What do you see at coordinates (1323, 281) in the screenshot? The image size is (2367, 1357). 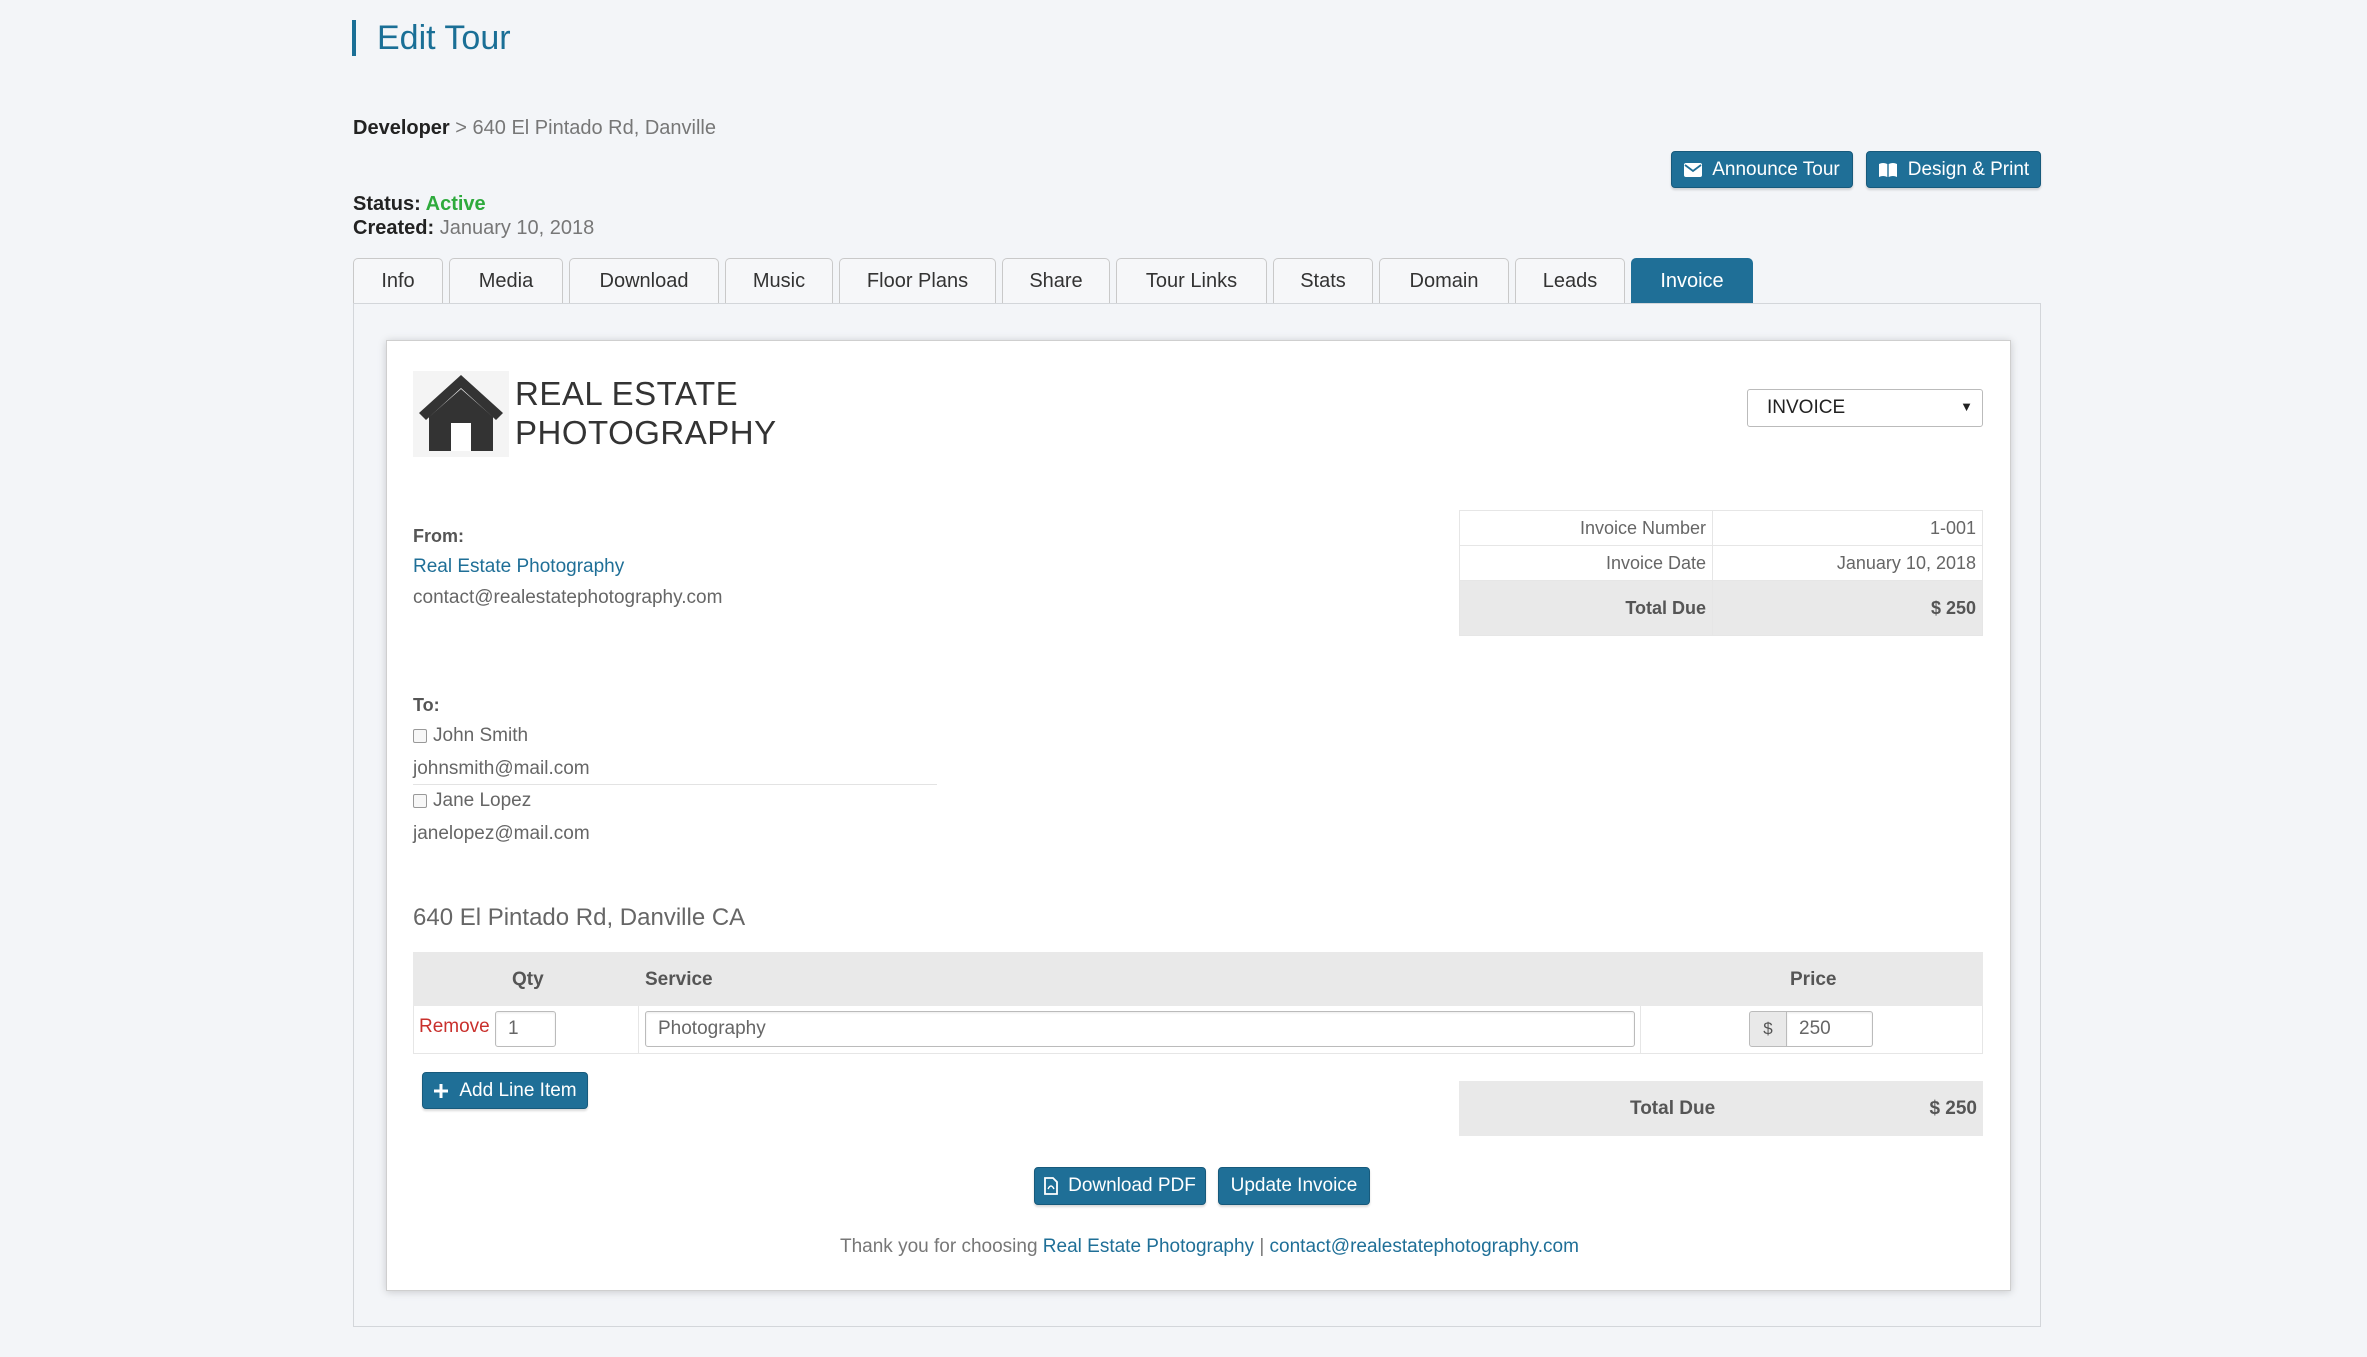 I see `tab-stats: Stats` at bounding box center [1323, 281].